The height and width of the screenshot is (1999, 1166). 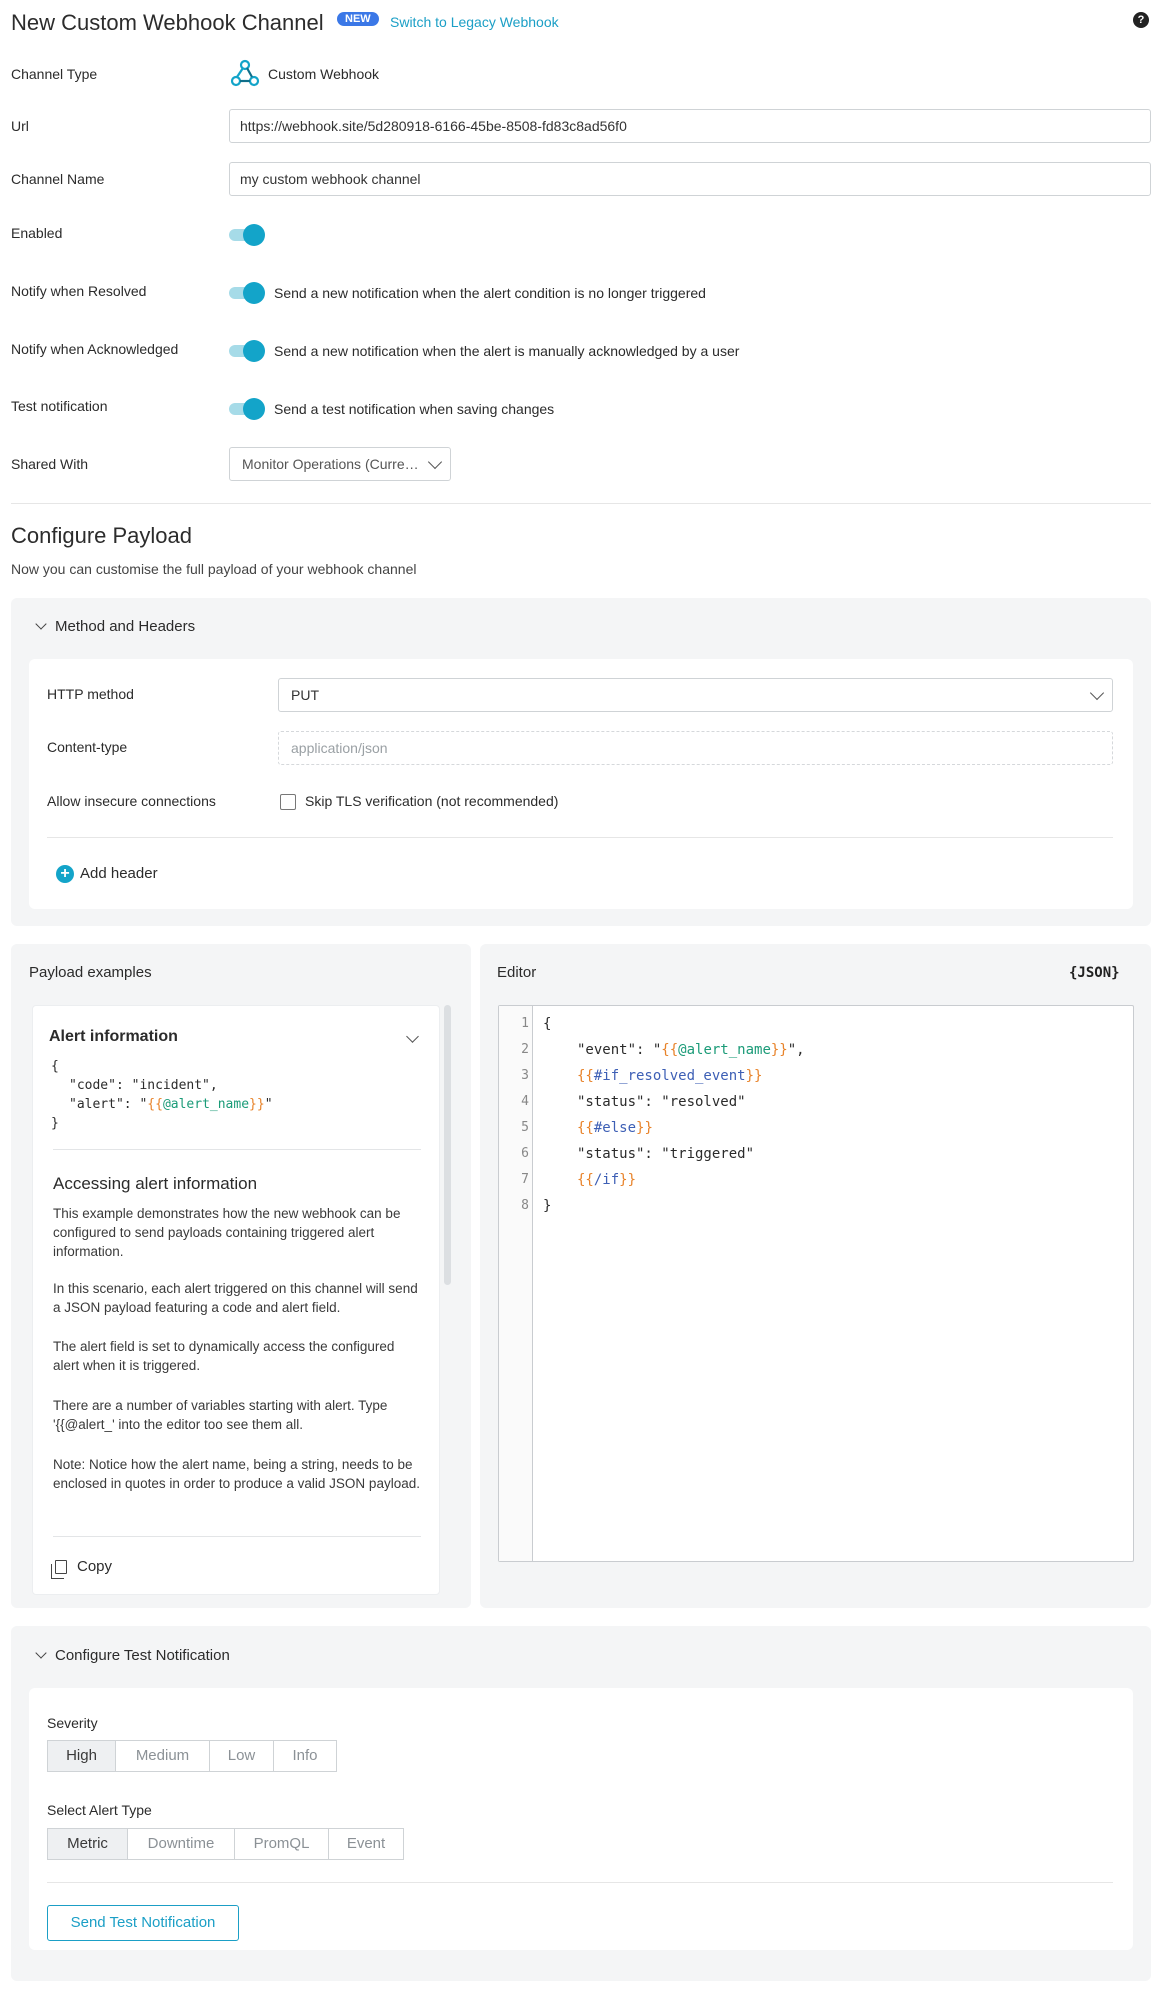 What do you see at coordinates (447, 1145) in the screenshot?
I see `example-scrollbar` at bounding box center [447, 1145].